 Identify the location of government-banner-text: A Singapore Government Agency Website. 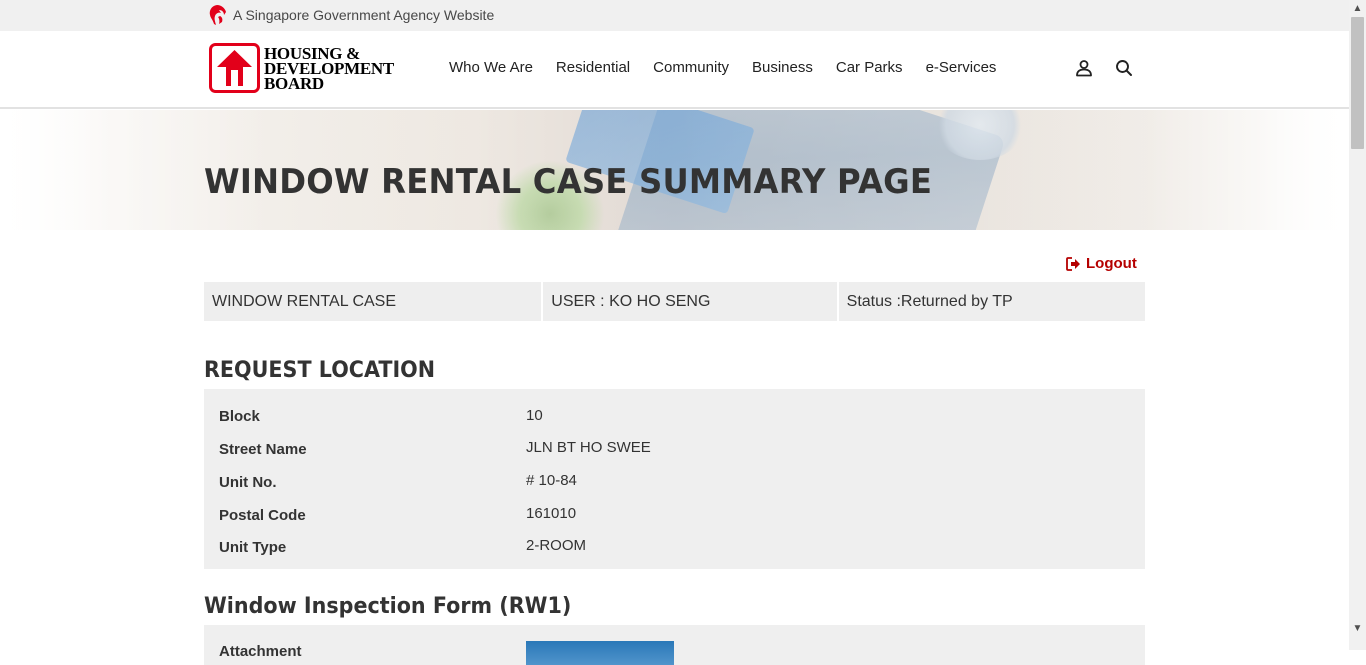
(364, 15).